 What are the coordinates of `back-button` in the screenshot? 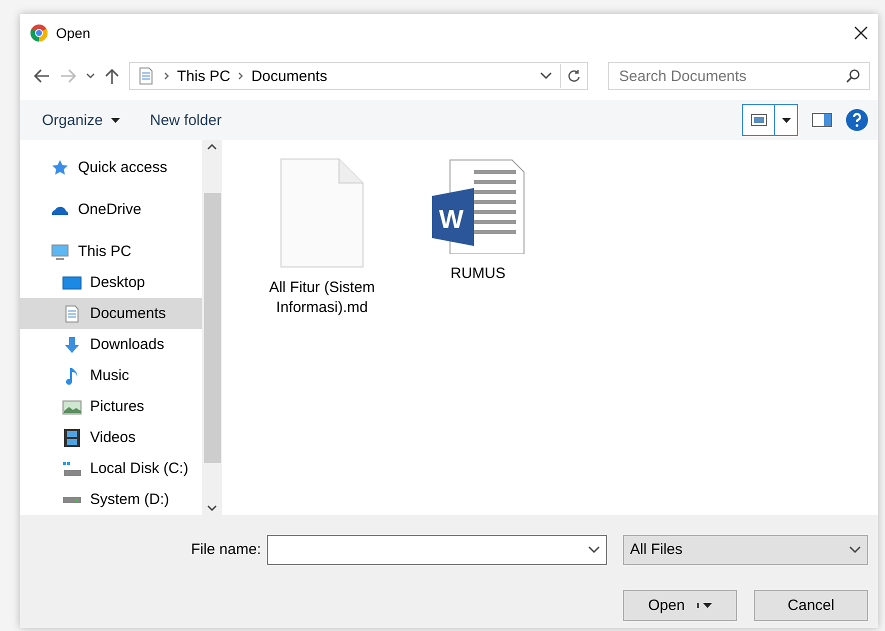 It's located at (42, 76).